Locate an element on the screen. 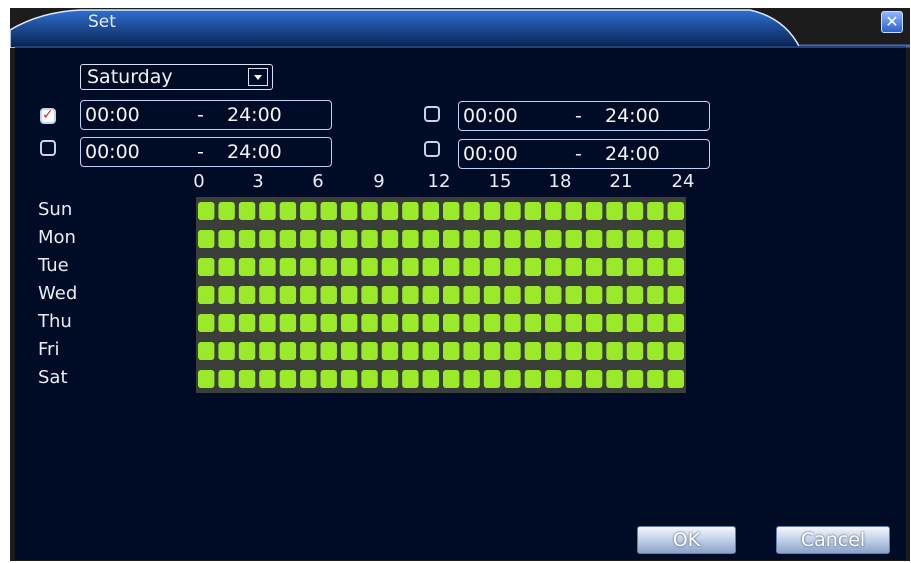  period-3-end: 24:00 is located at coordinates (254, 152).